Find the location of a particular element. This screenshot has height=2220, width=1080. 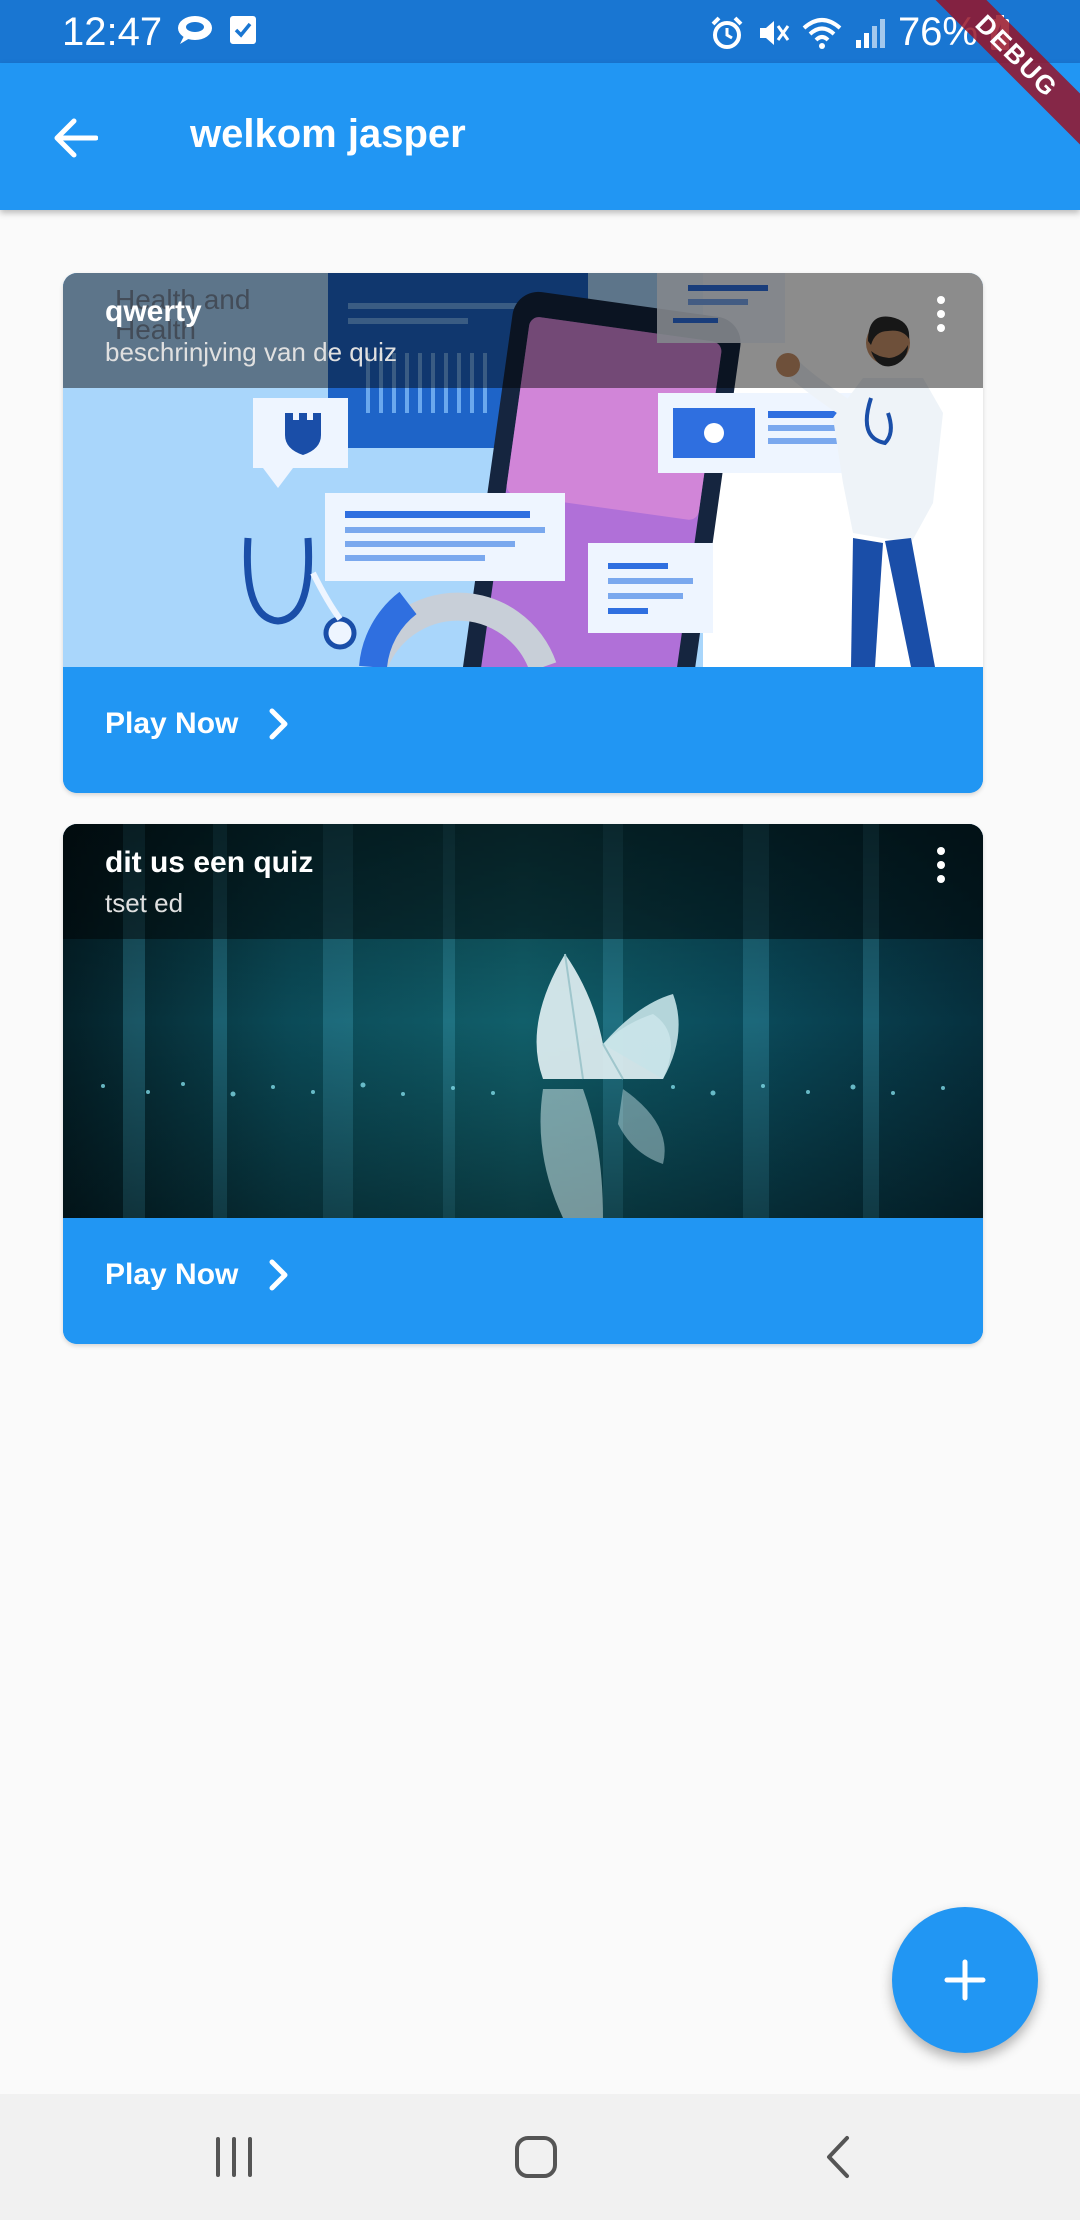

signal-icon is located at coordinates (870, 33).